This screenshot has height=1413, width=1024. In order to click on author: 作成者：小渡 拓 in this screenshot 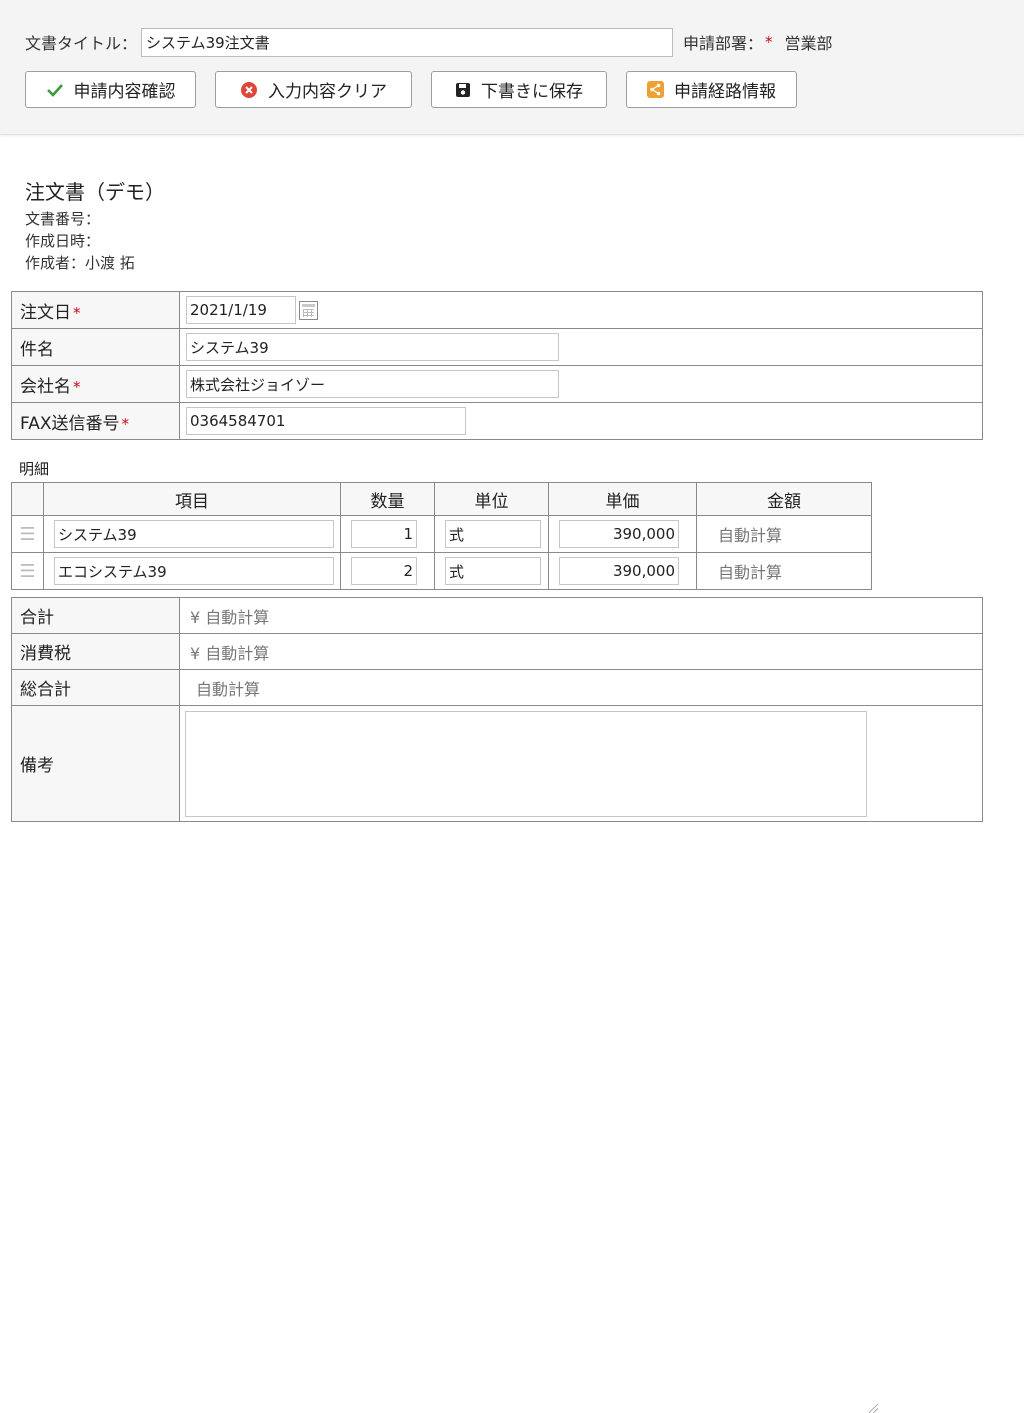, I will do `click(80, 263)`.